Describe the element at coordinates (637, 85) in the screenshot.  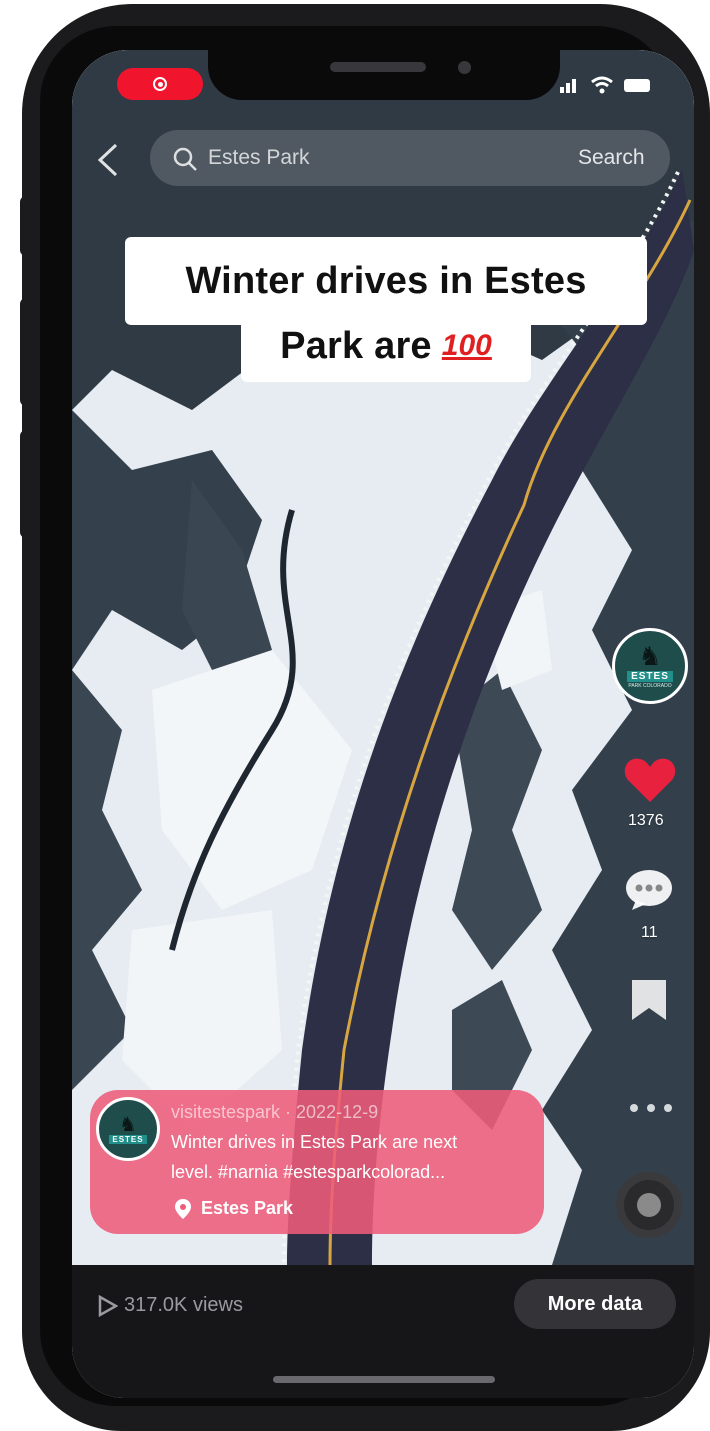
I see `battery-icon` at that location.